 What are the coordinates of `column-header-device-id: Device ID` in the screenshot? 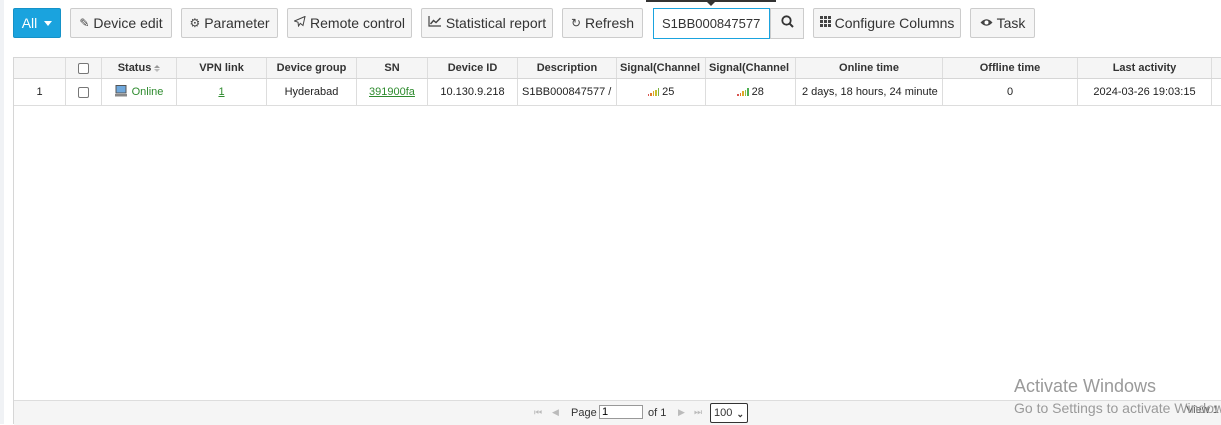 It's located at (473, 68).